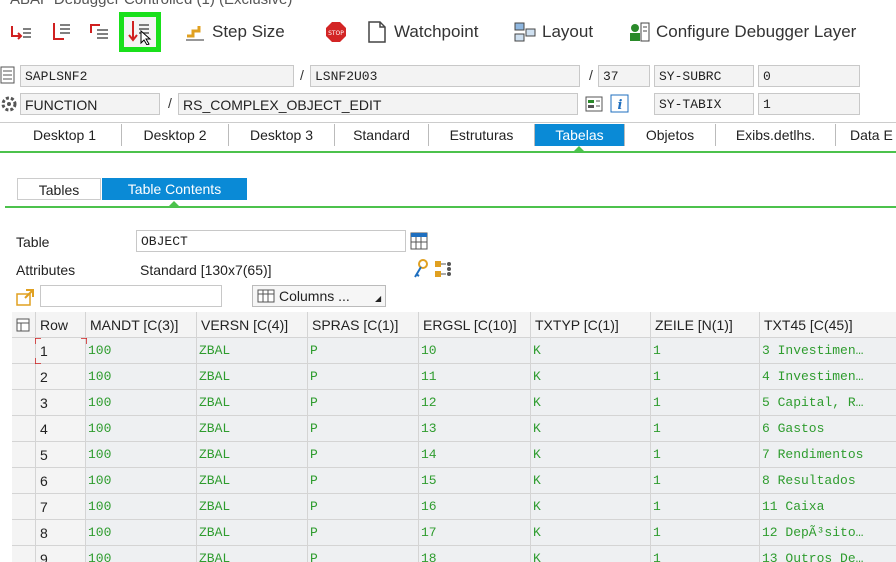  What do you see at coordinates (26, 298) in the screenshot?
I see `variant-icon` at bounding box center [26, 298].